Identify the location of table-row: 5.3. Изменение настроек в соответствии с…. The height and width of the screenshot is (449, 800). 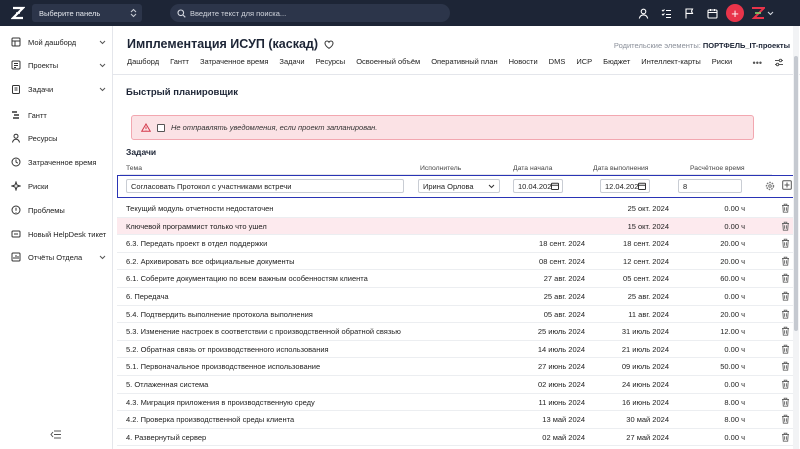
(458, 332).